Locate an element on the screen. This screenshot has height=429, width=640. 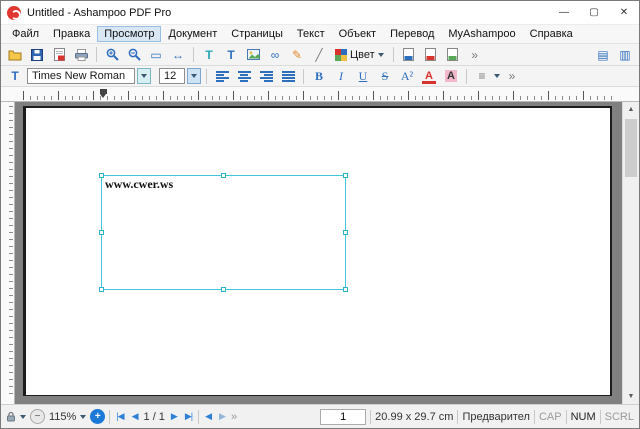
lock-icon is located at coordinates (11, 416).